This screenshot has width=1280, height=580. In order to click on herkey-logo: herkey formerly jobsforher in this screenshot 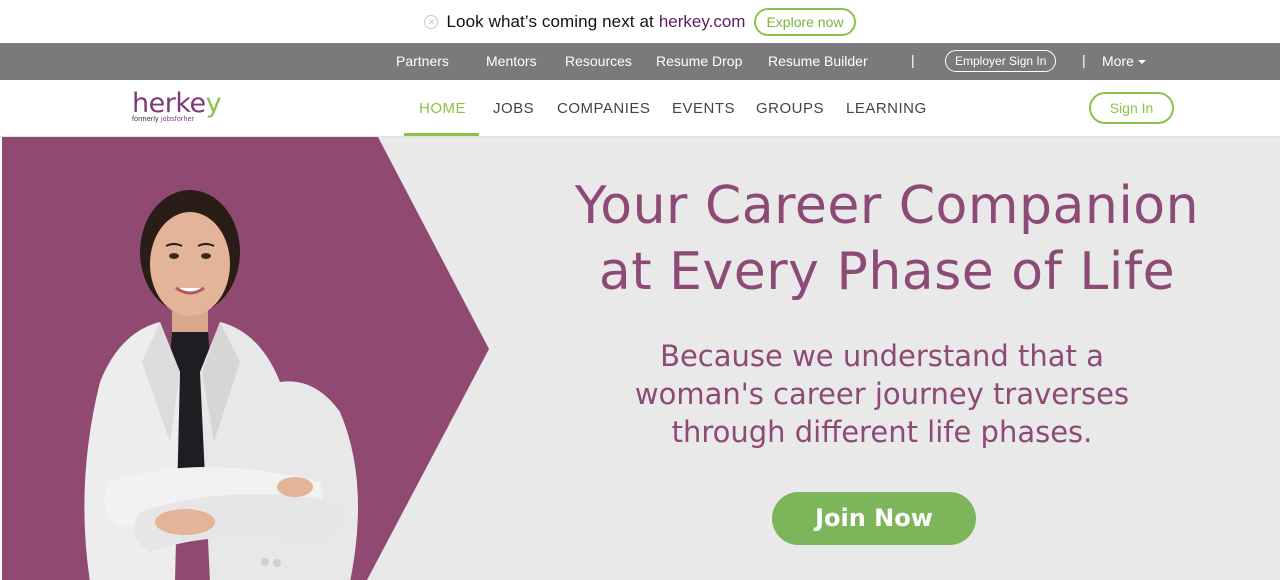, I will do `click(177, 105)`.